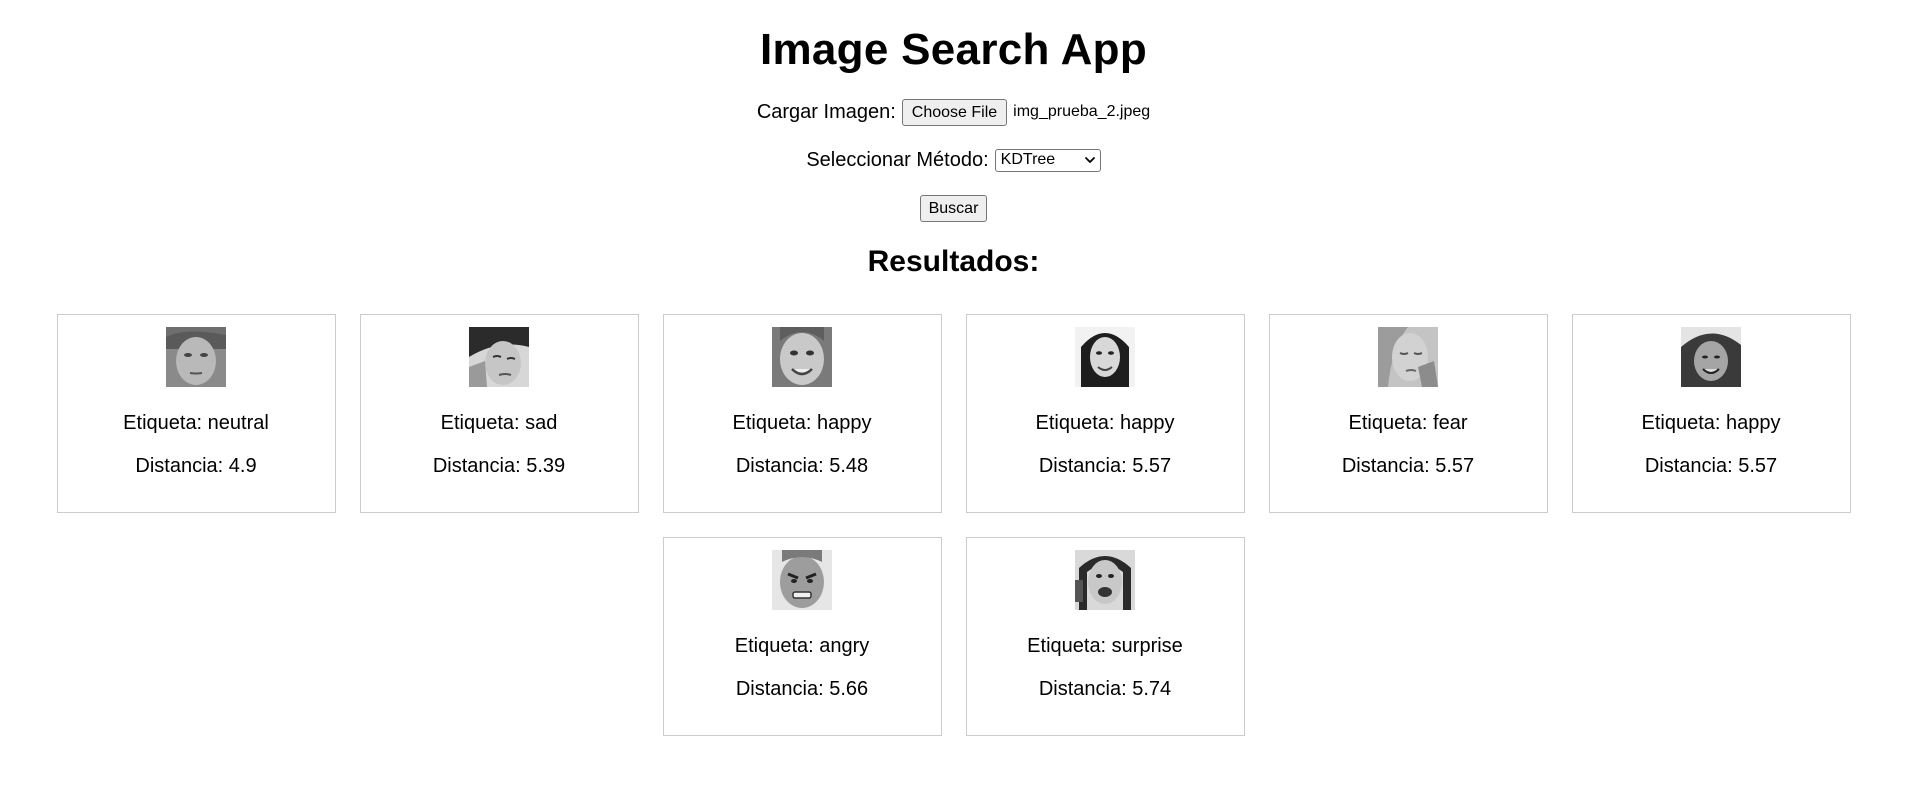 This screenshot has width=1907, height=798. I want to click on results-title: Resultados:, so click(953, 261).